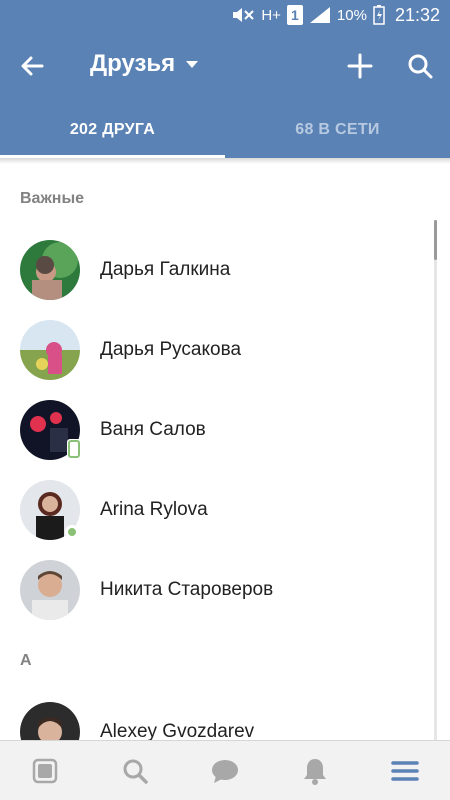 The height and width of the screenshot is (800, 450). What do you see at coordinates (351, 15) in the screenshot?
I see `battery-percent: 10%` at bounding box center [351, 15].